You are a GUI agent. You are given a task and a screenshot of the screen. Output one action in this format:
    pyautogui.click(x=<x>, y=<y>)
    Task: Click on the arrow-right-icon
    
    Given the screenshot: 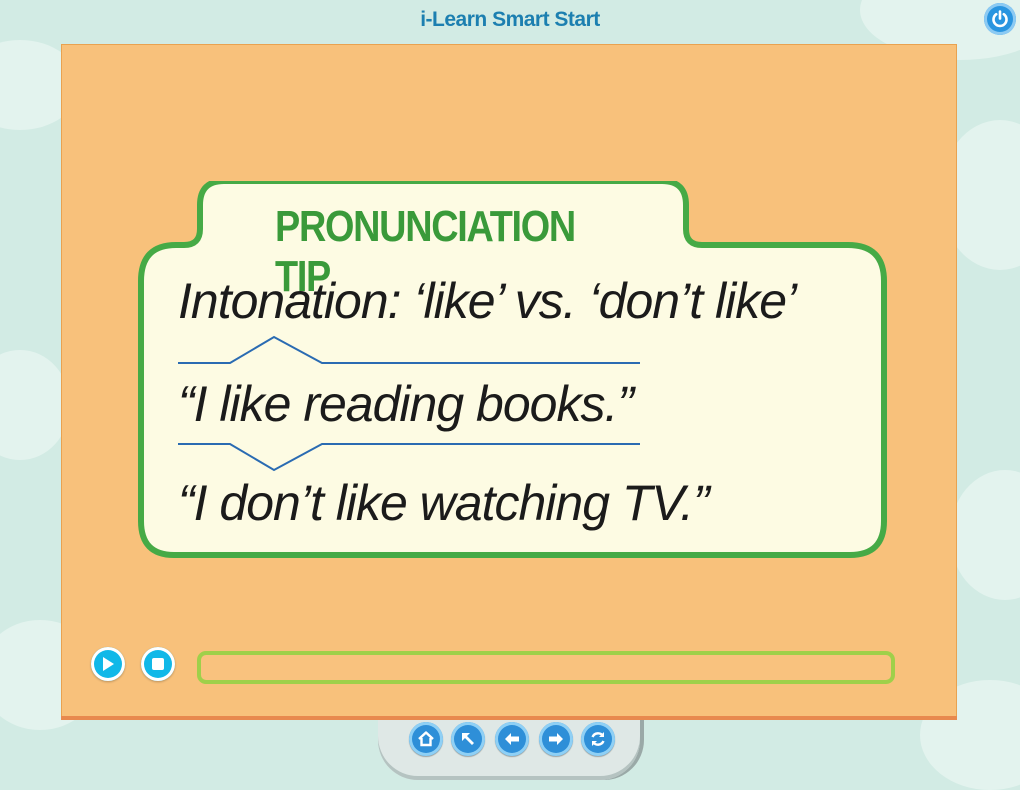 What is the action you would take?
    pyautogui.click(x=556, y=739)
    